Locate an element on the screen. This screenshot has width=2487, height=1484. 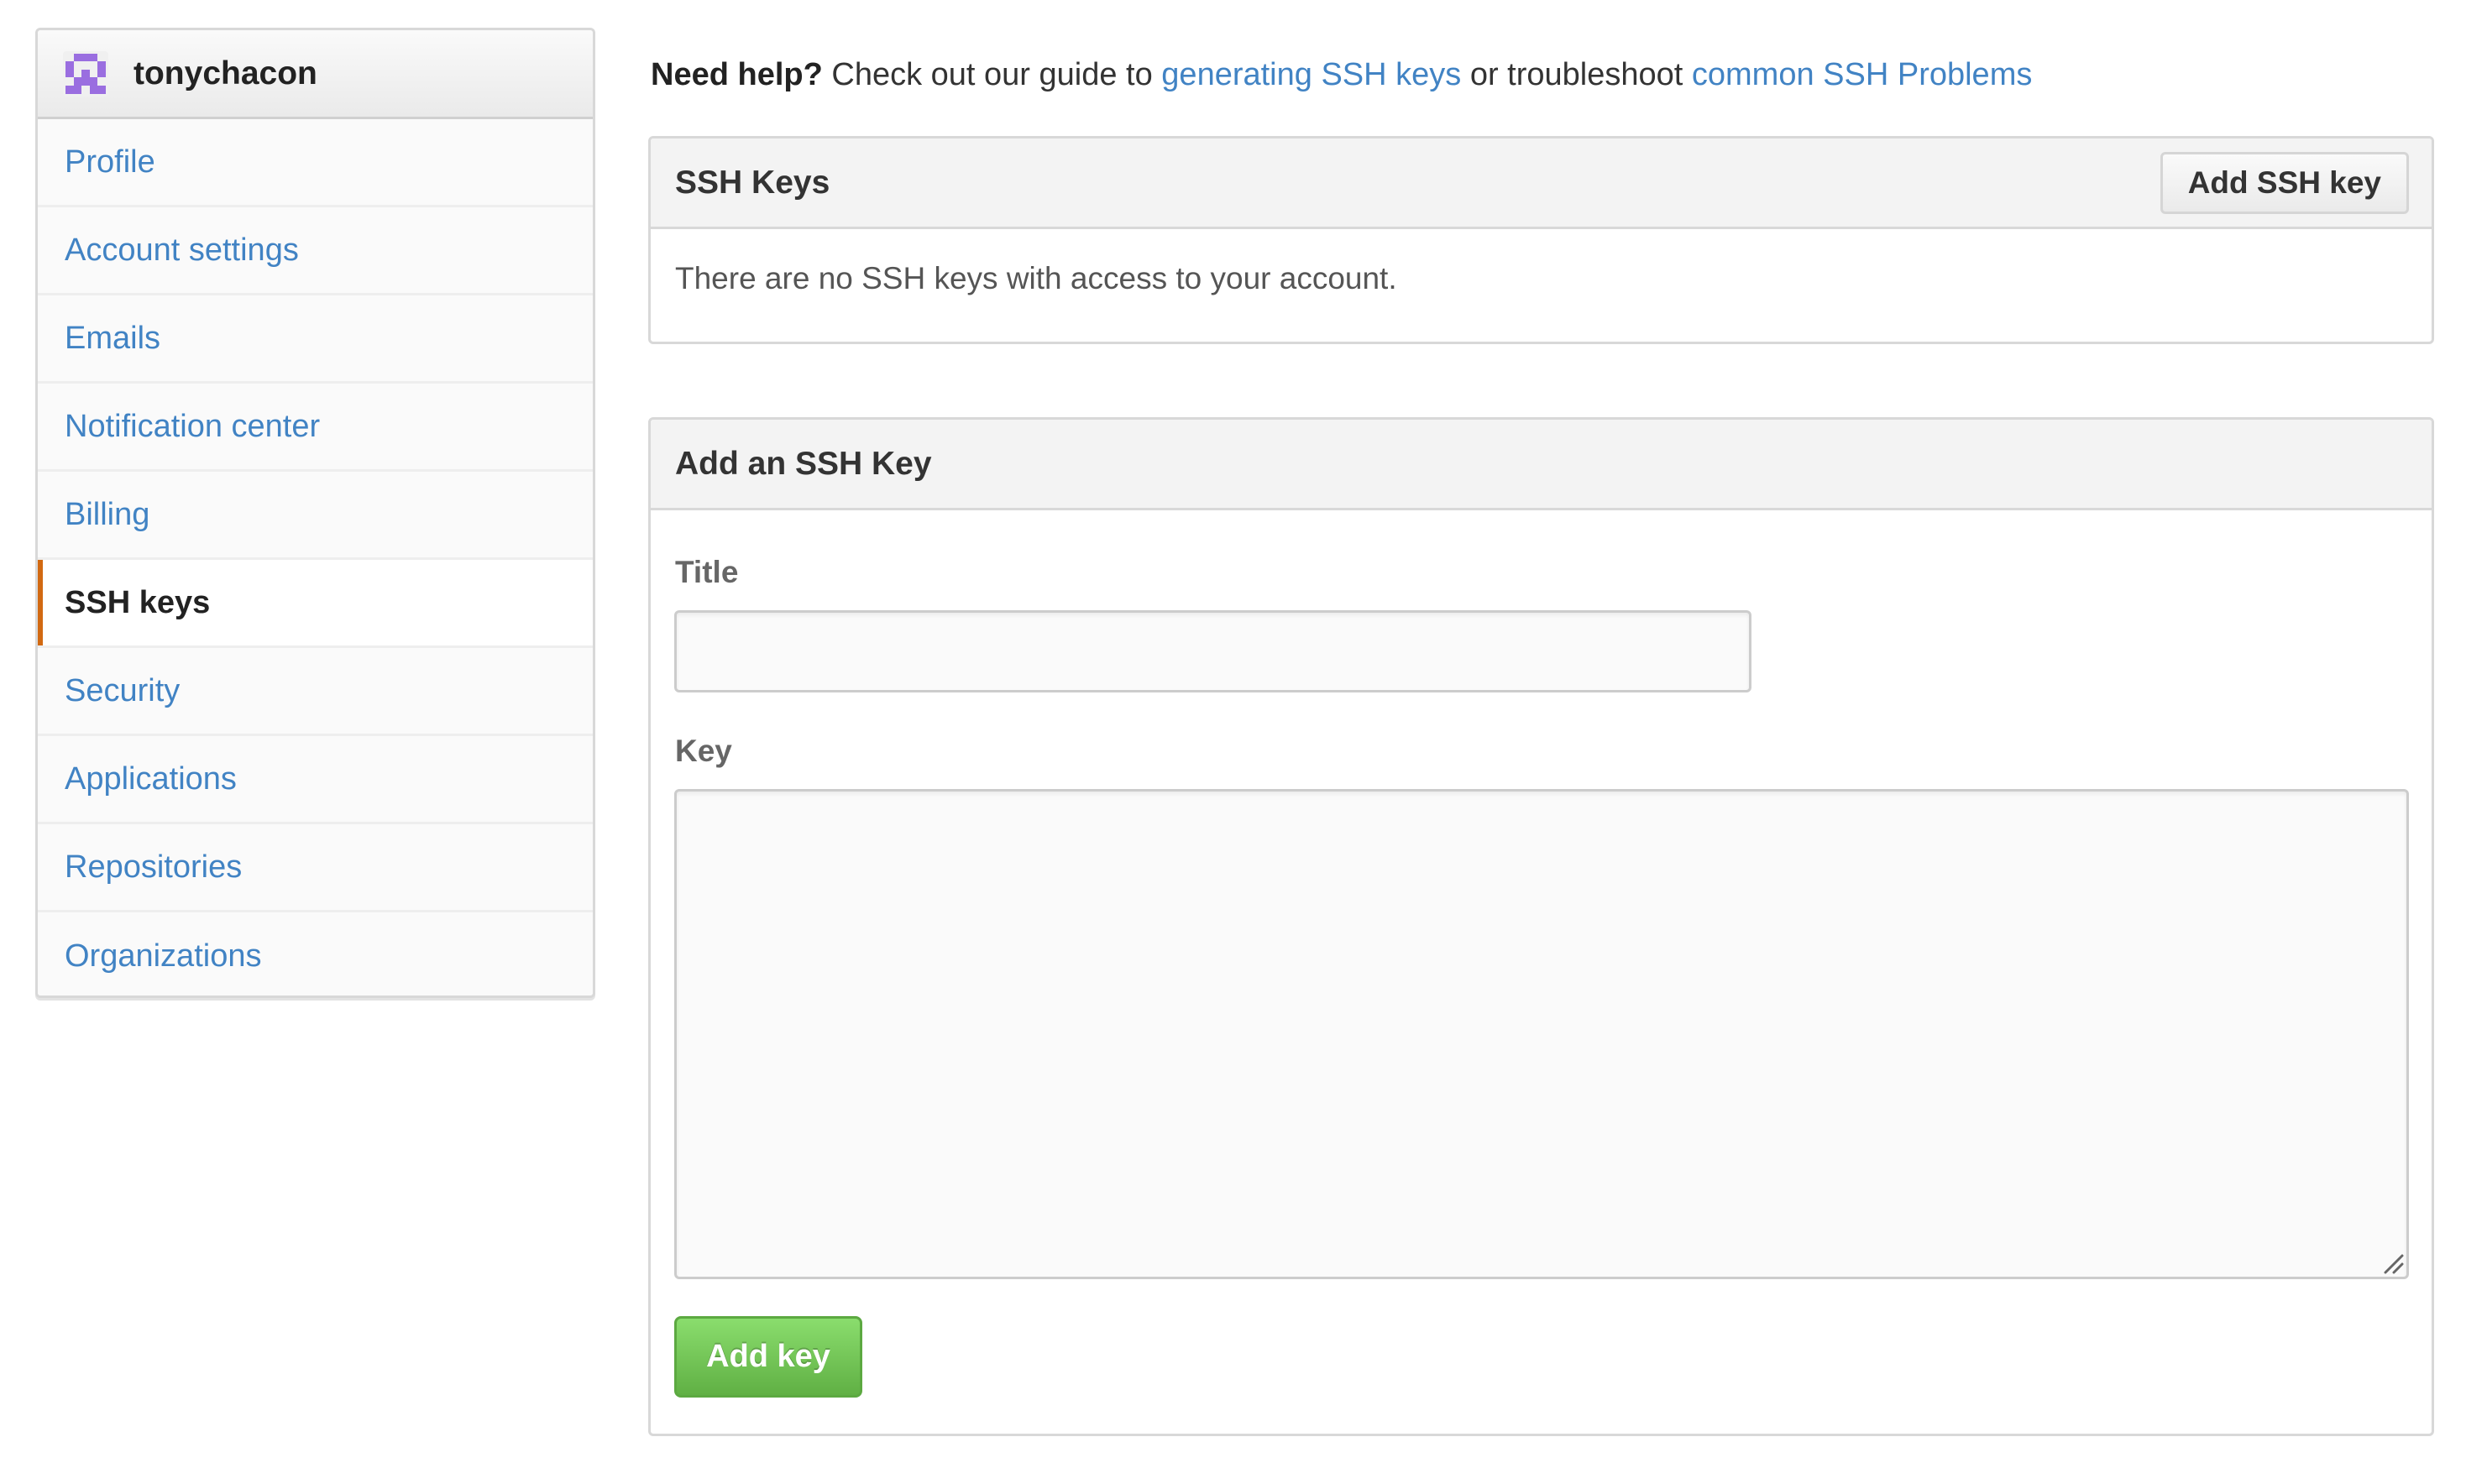
sidebar-item-label: Applications is located at coordinates (151, 778).